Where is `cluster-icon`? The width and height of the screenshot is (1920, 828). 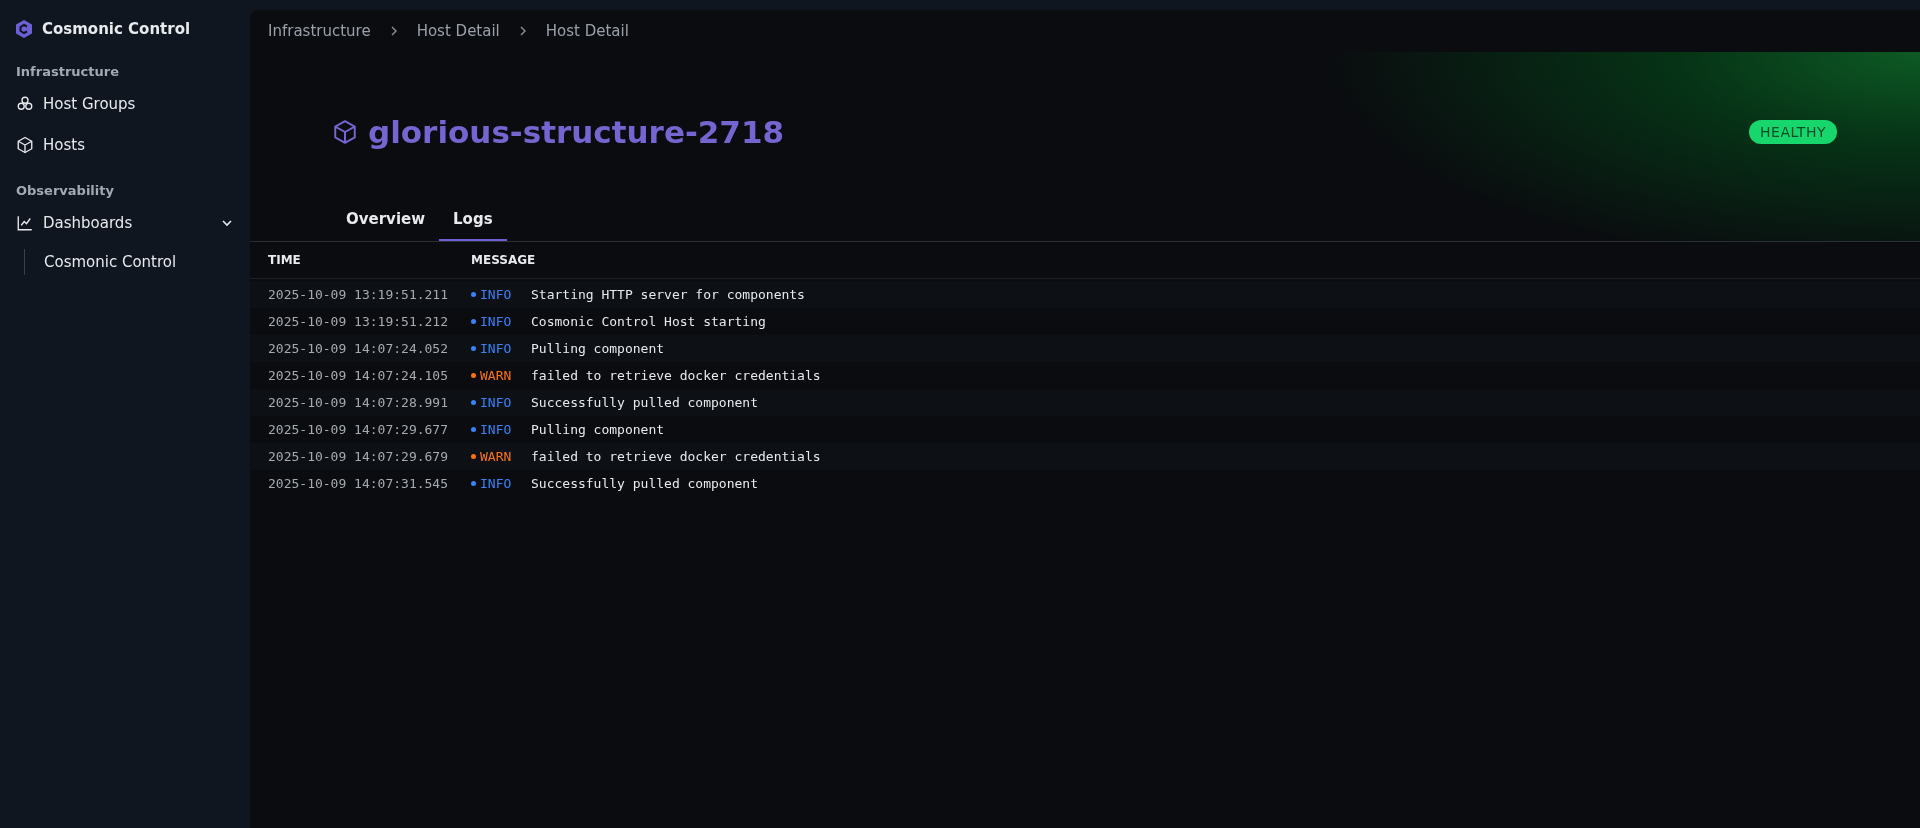 cluster-icon is located at coordinates (25, 104).